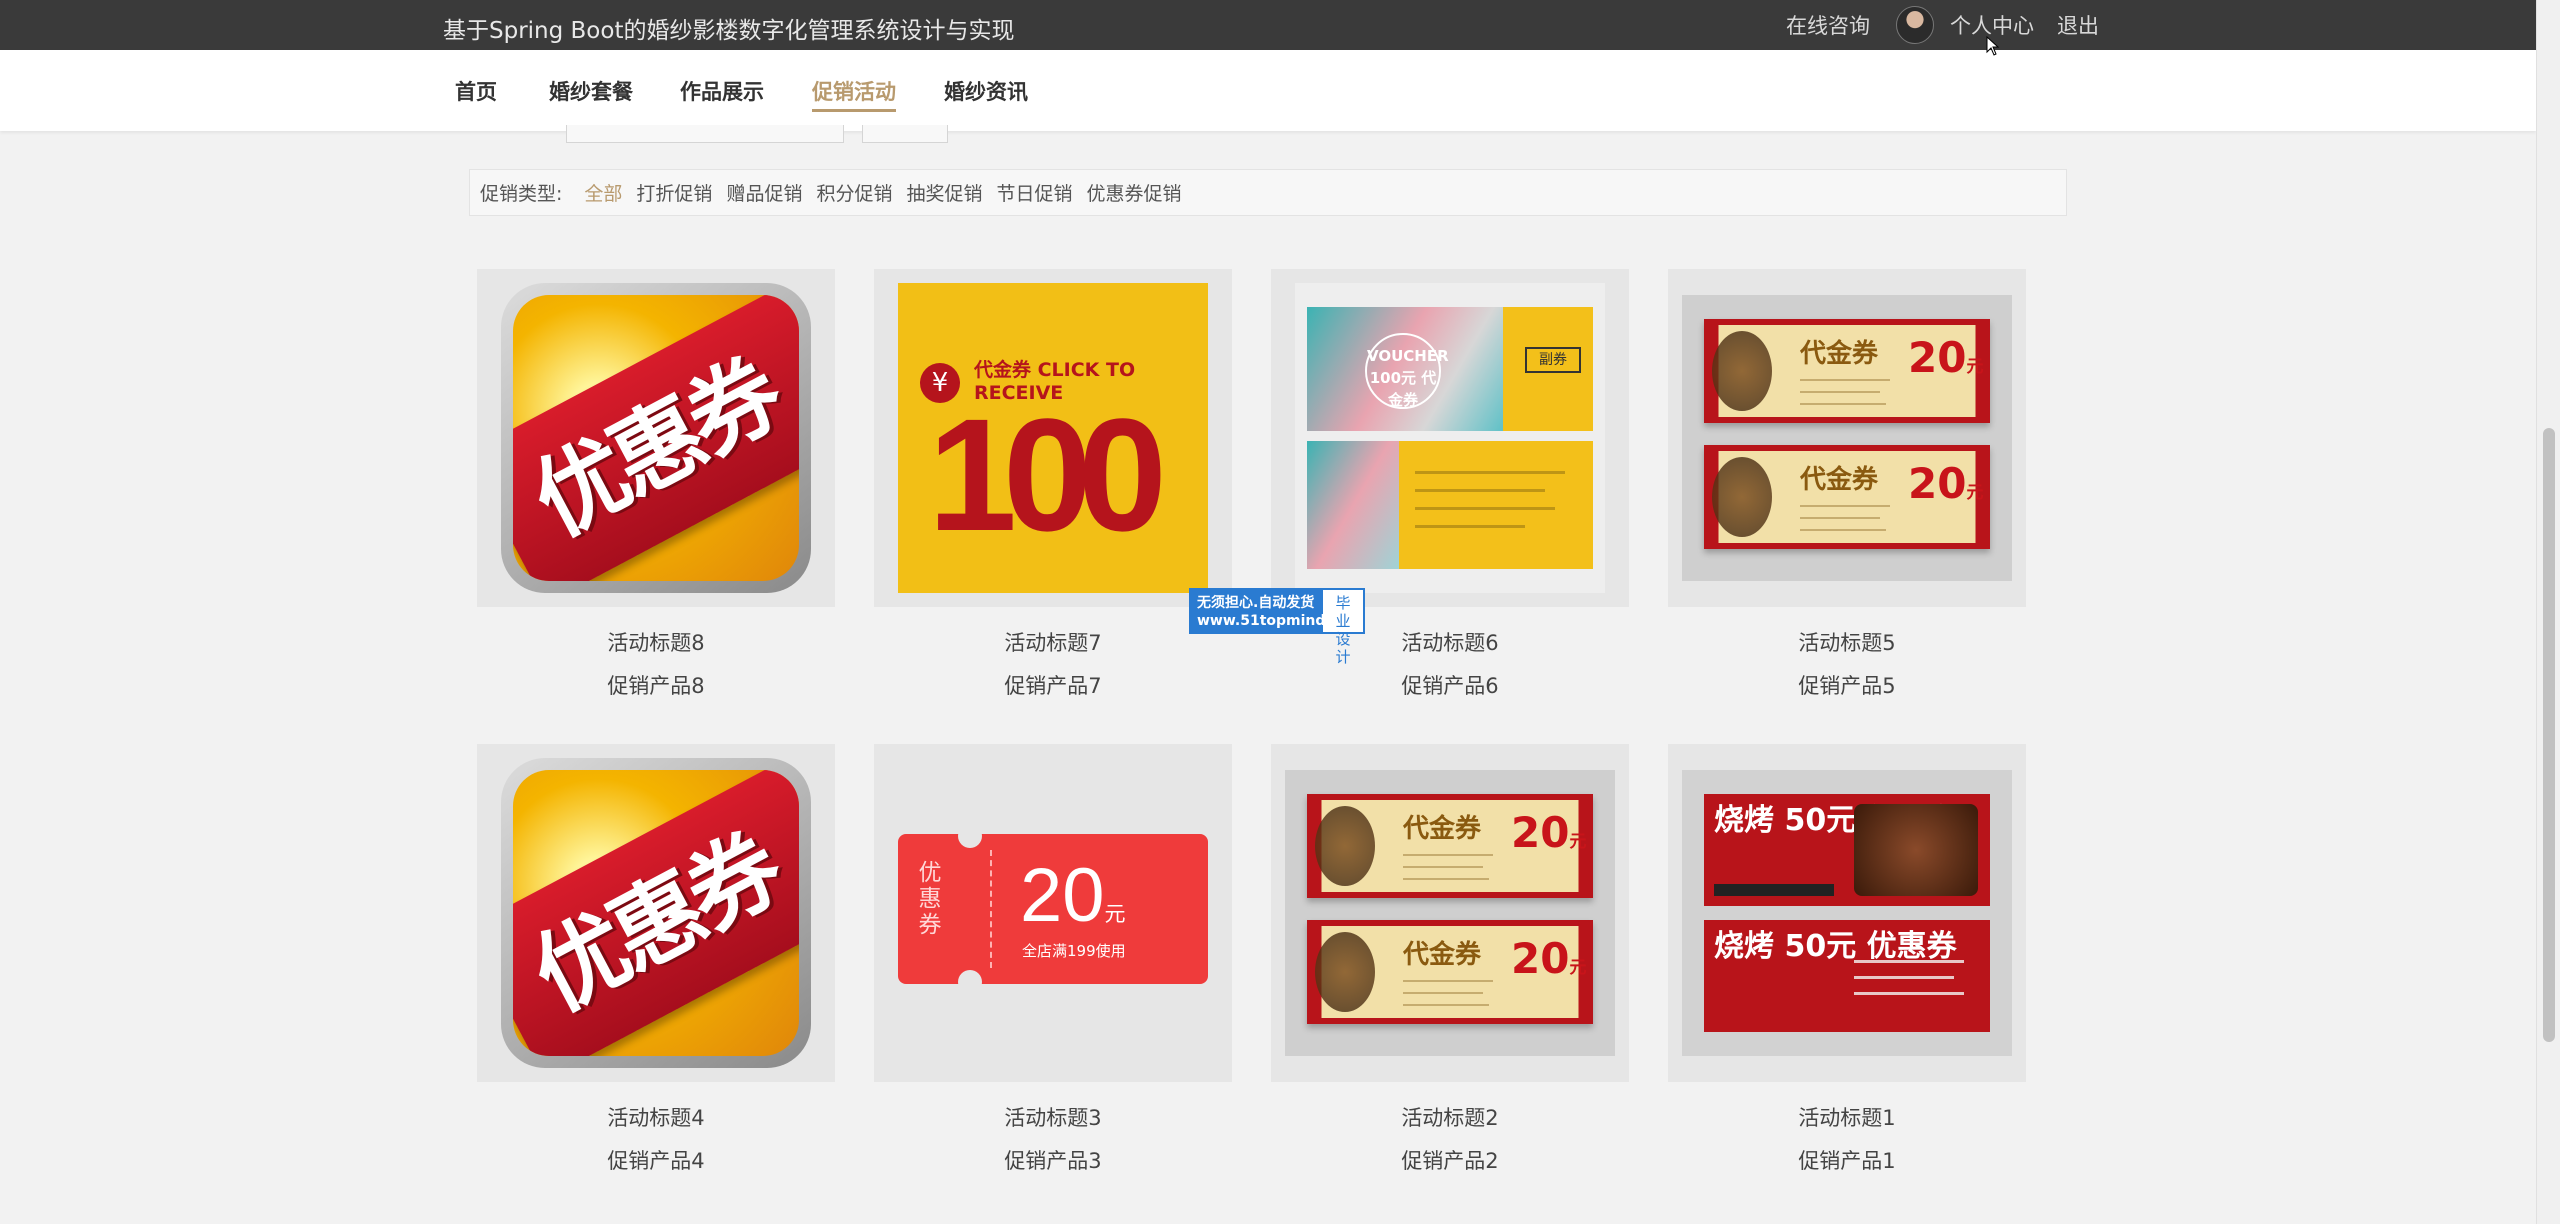 This screenshot has width=2560, height=1224. What do you see at coordinates (1847, 1161) in the screenshot?
I see `promo-product: 促销产品1` at bounding box center [1847, 1161].